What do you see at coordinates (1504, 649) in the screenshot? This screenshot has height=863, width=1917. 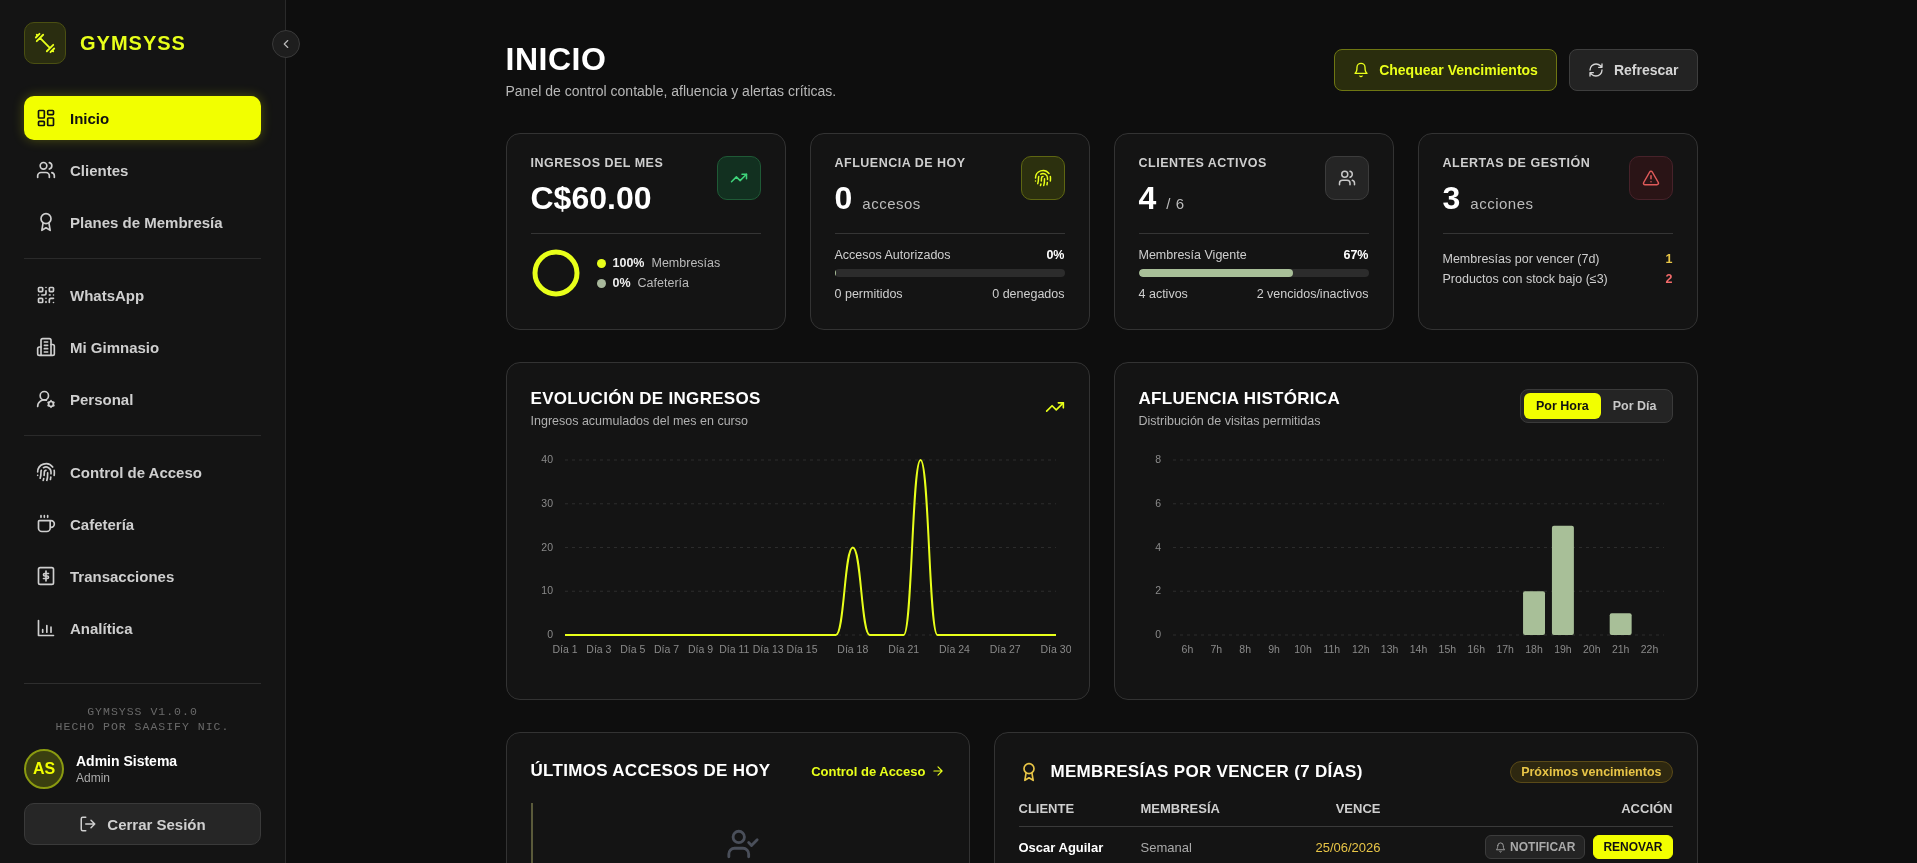 I see `x-tick-label: 17h` at bounding box center [1504, 649].